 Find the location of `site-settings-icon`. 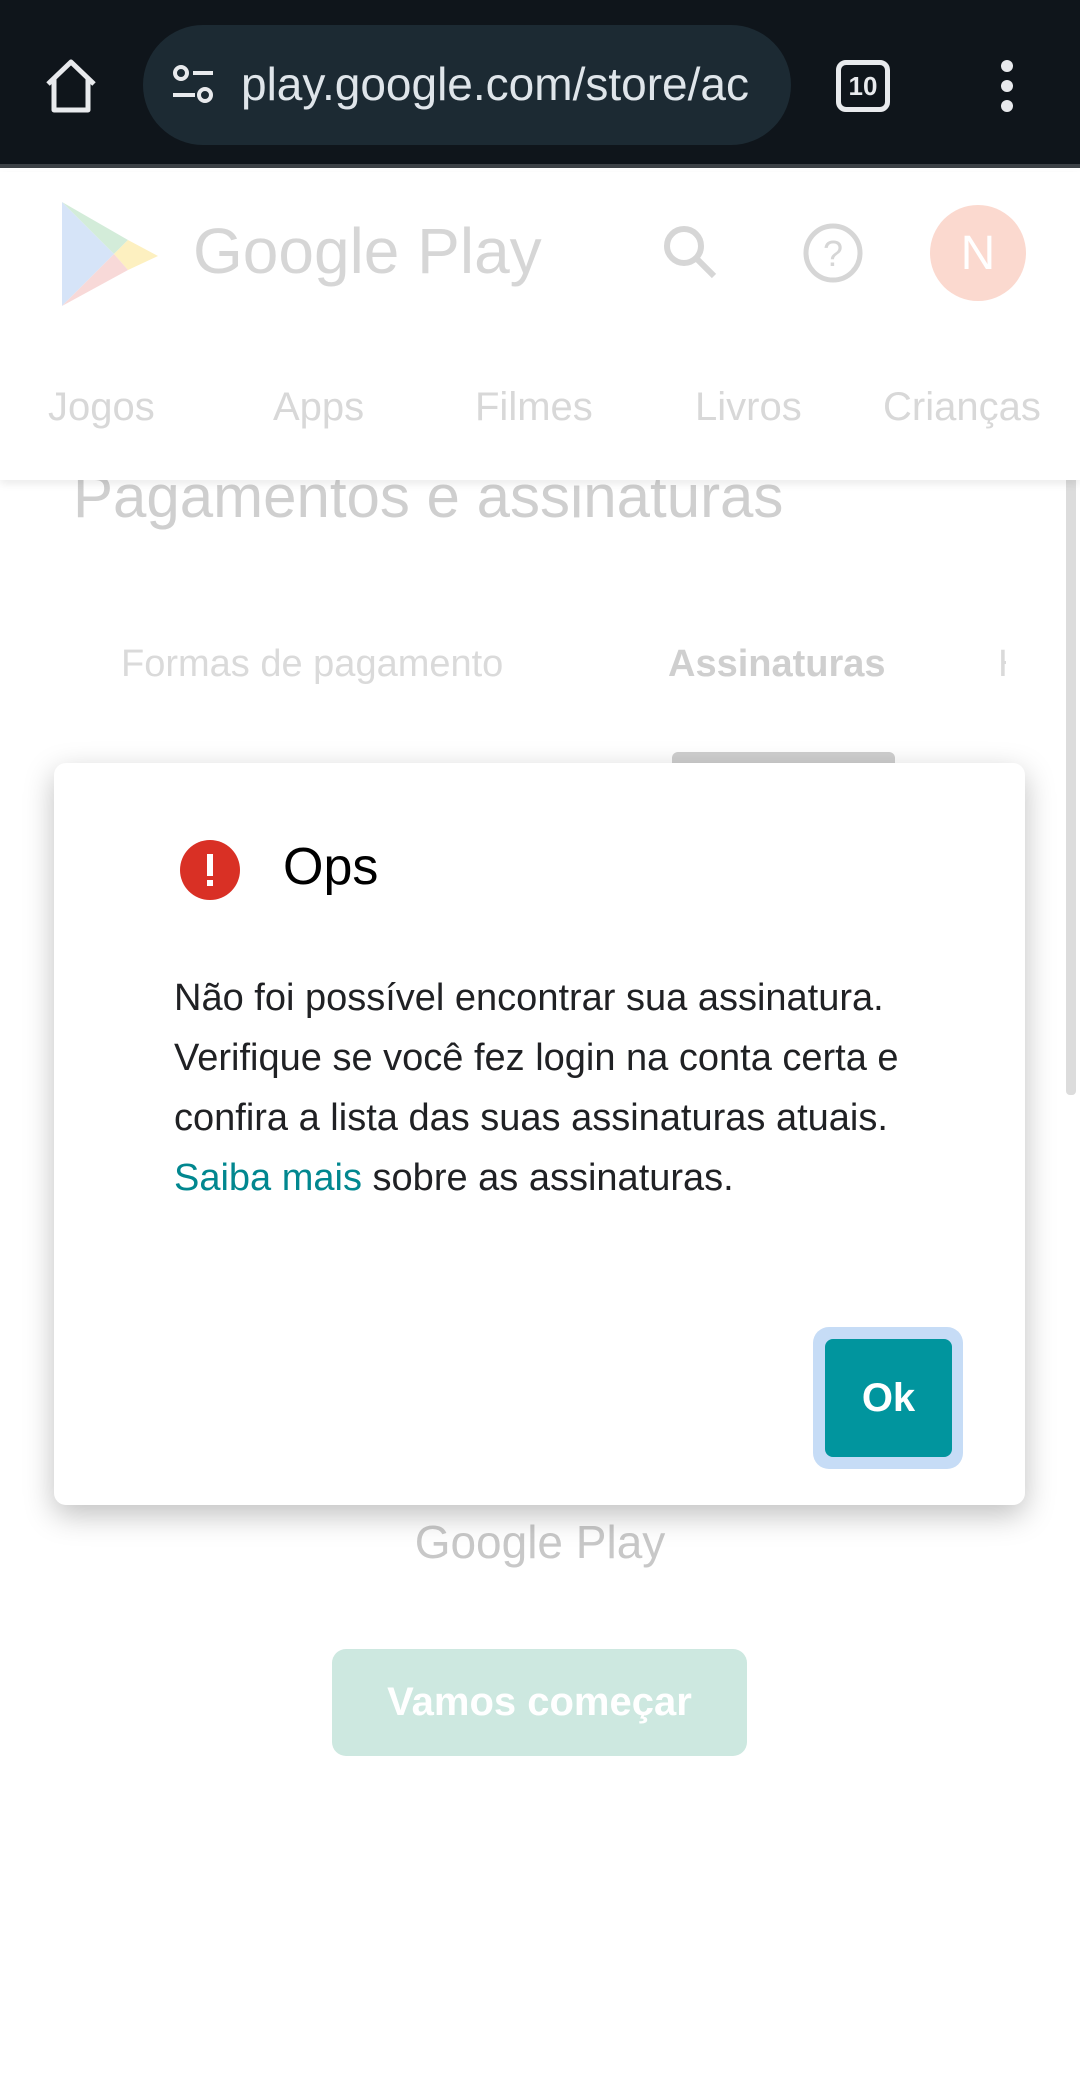

site-settings-icon is located at coordinates (193, 85).